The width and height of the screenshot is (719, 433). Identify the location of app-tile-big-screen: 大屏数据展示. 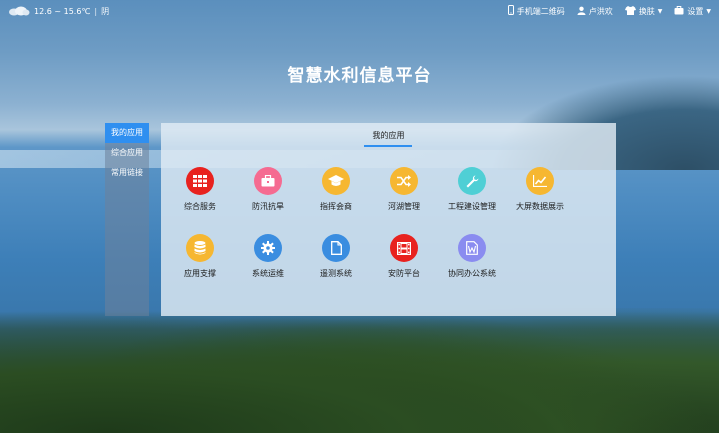
(540, 189).